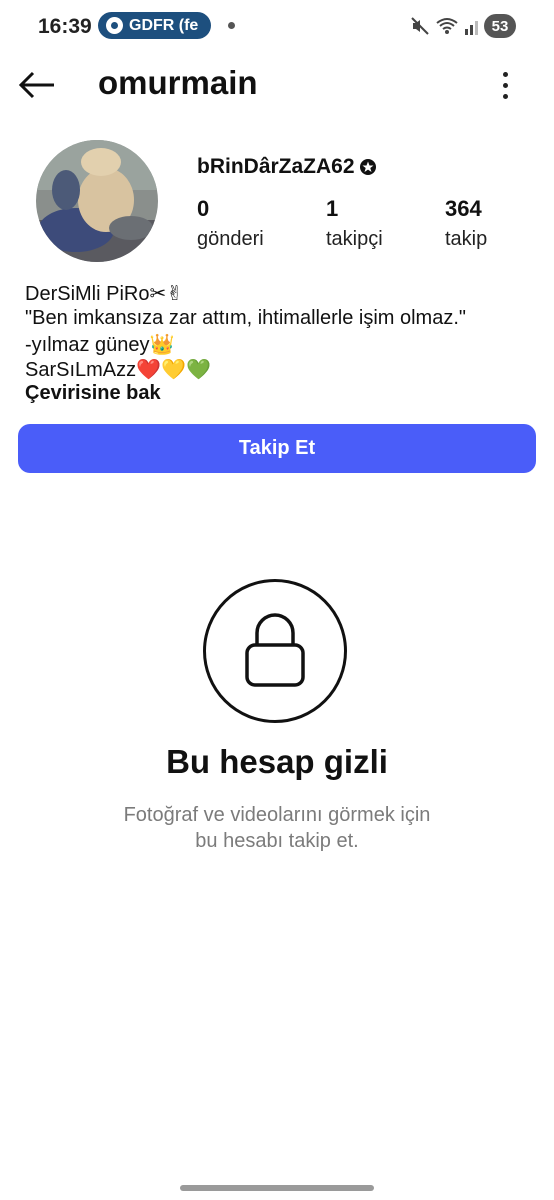 Image resolution: width=554 pixels, height=1200 pixels. What do you see at coordinates (354, 223) in the screenshot?
I see `stat-followers: 1 takipçi` at bounding box center [354, 223].